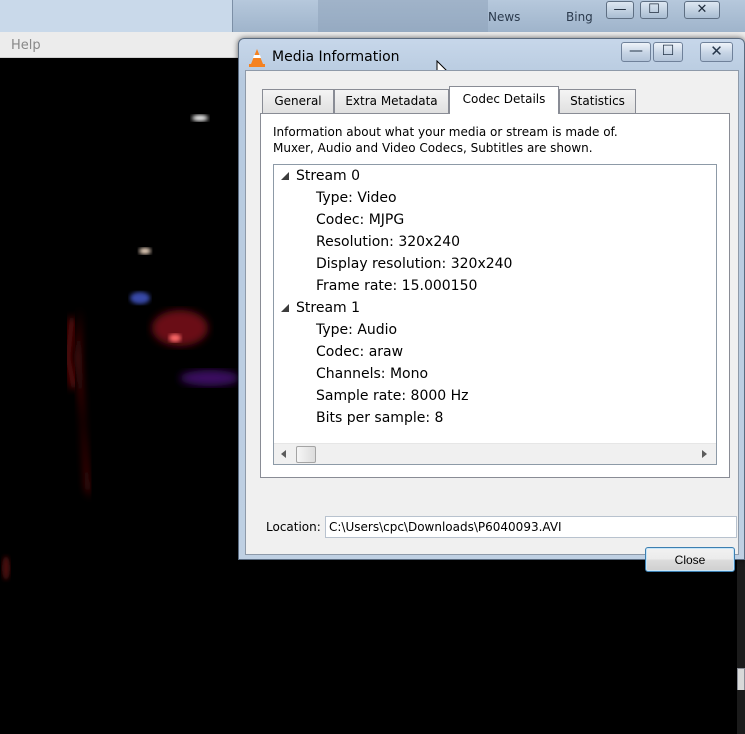  I want to click on maximize-button: ☐, so click(668, 52).